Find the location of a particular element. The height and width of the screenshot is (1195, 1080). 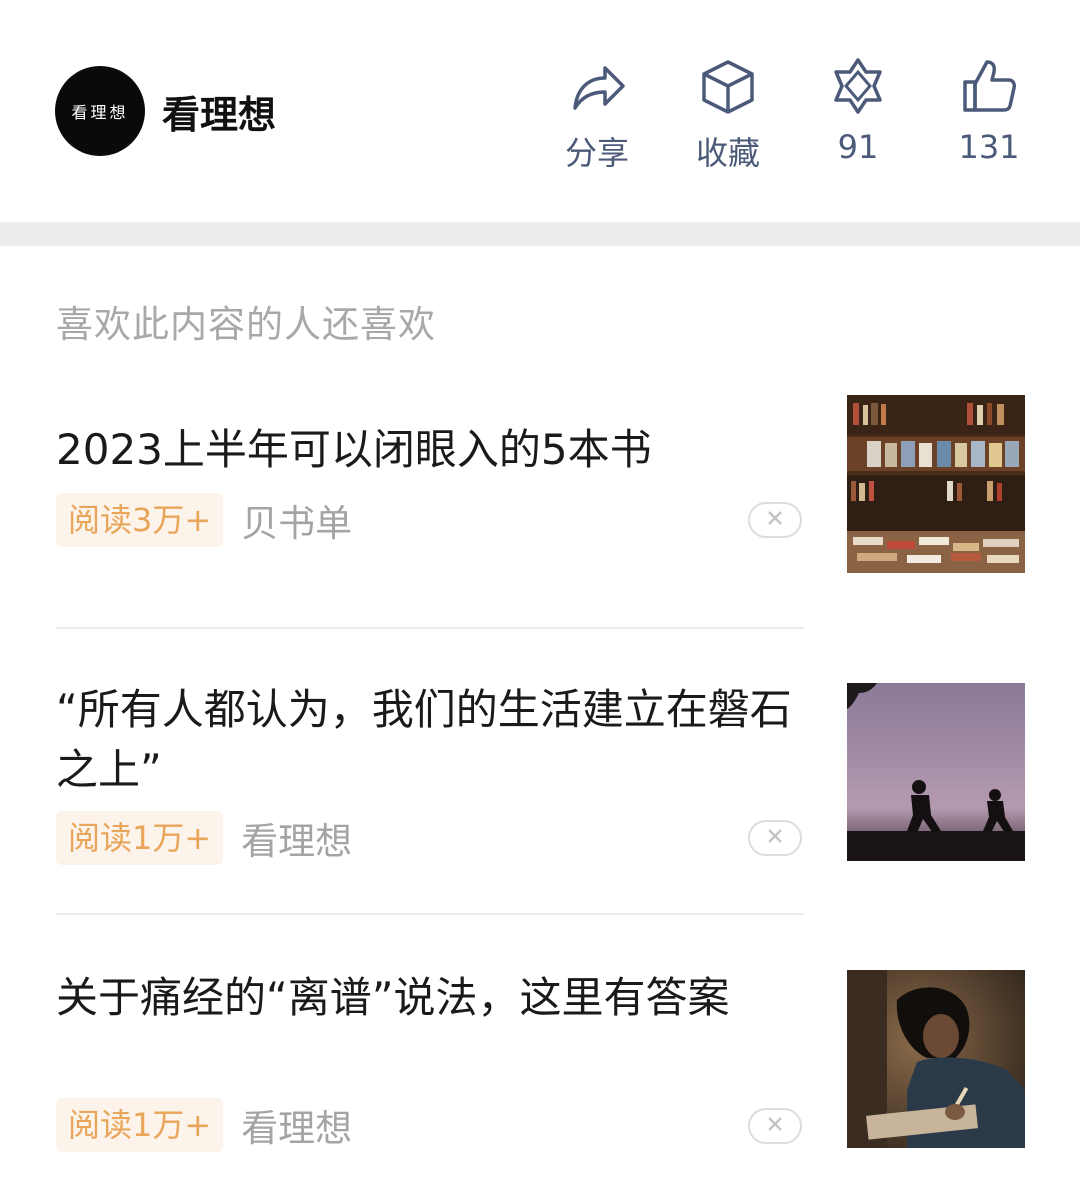

article-source: 贝书单 is located at coordinates (296, 520).